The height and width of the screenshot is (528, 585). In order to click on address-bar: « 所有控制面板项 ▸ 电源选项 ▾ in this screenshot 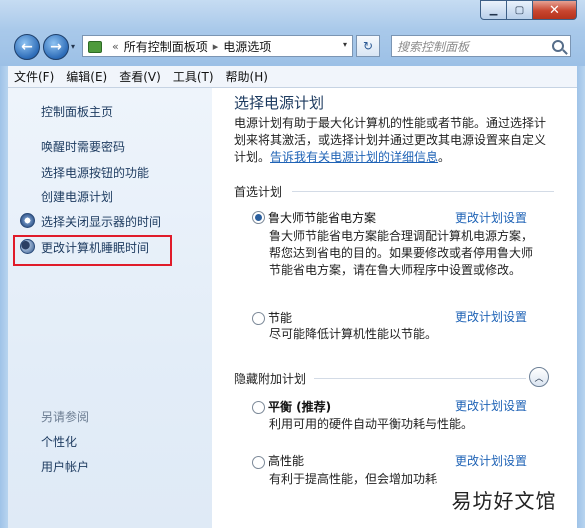, I will do `click(217, 46)`.